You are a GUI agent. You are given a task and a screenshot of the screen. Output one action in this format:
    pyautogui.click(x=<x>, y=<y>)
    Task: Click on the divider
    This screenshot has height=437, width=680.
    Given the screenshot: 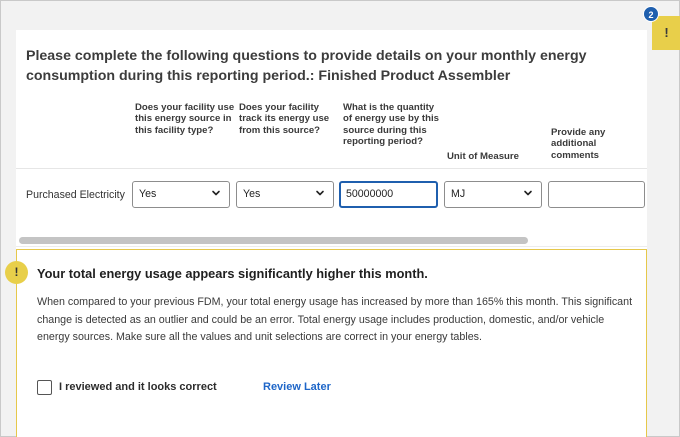 What is the action you would take?
    pyautogui.click(x=331, y=246)
    